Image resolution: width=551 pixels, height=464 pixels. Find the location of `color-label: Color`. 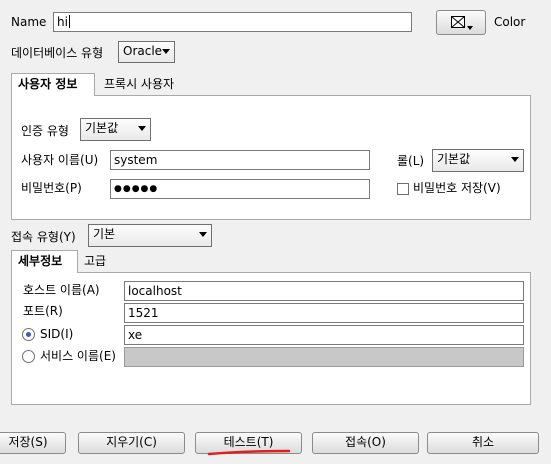

color-label: Color is located at coordinates (510, 22).